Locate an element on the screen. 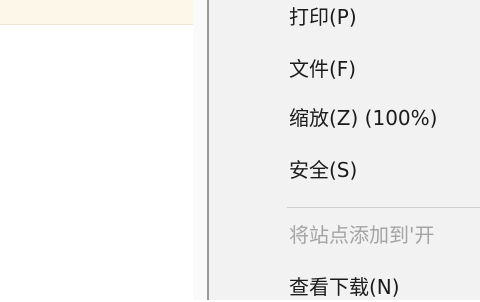 This screenshot has height=302, width=480. menu-item-view-downloads: 查看下载(N) is located at coordinates (344, 287).